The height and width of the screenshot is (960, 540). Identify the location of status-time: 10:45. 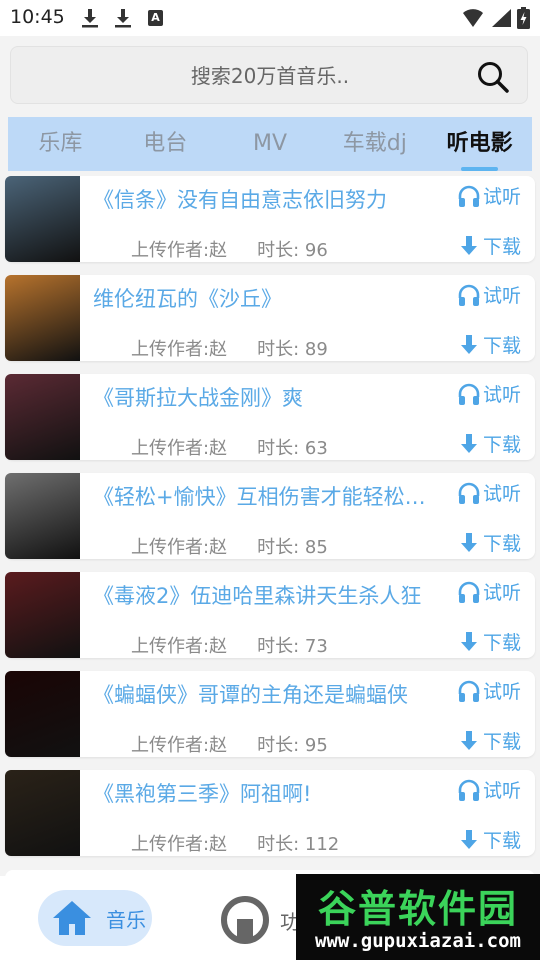
(37, 17).